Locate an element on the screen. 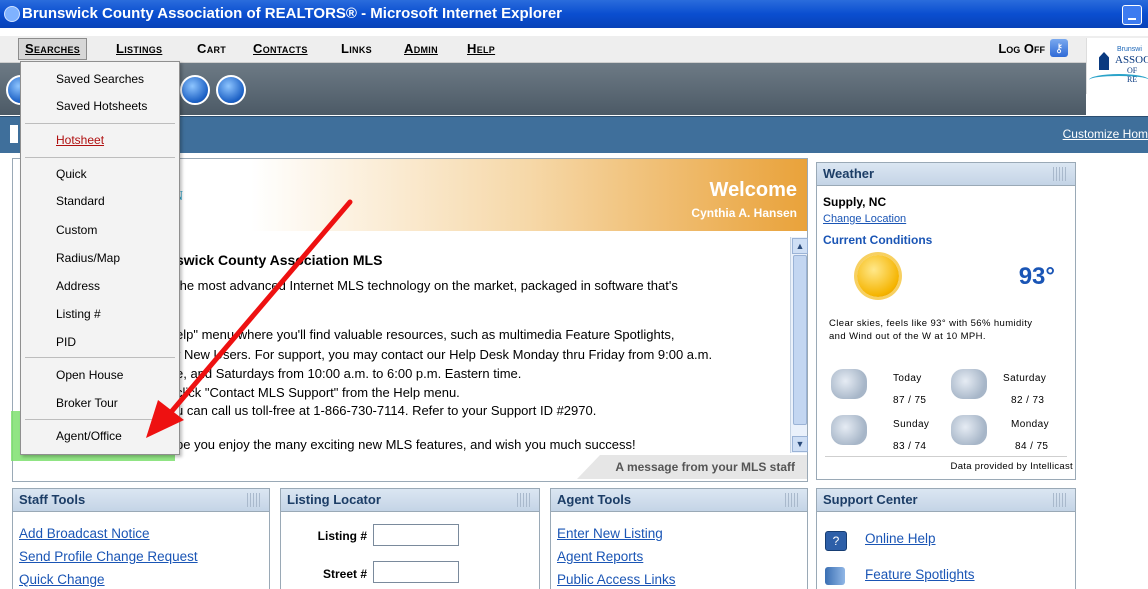 The image size is (1148, 589). divider is located at coordinates (946, 456).